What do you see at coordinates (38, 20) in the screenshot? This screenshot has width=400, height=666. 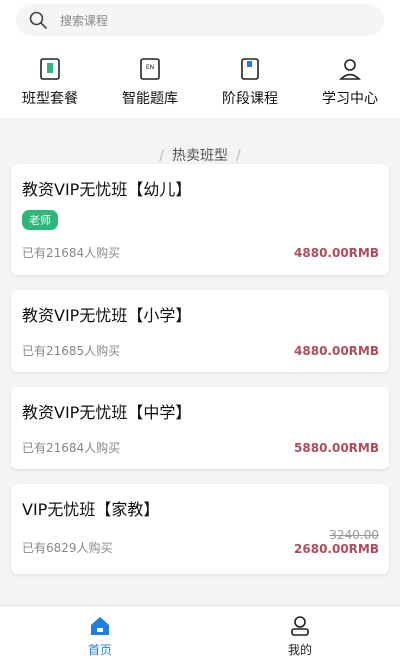 I see `search-icon` at bounding box center [38, 20].